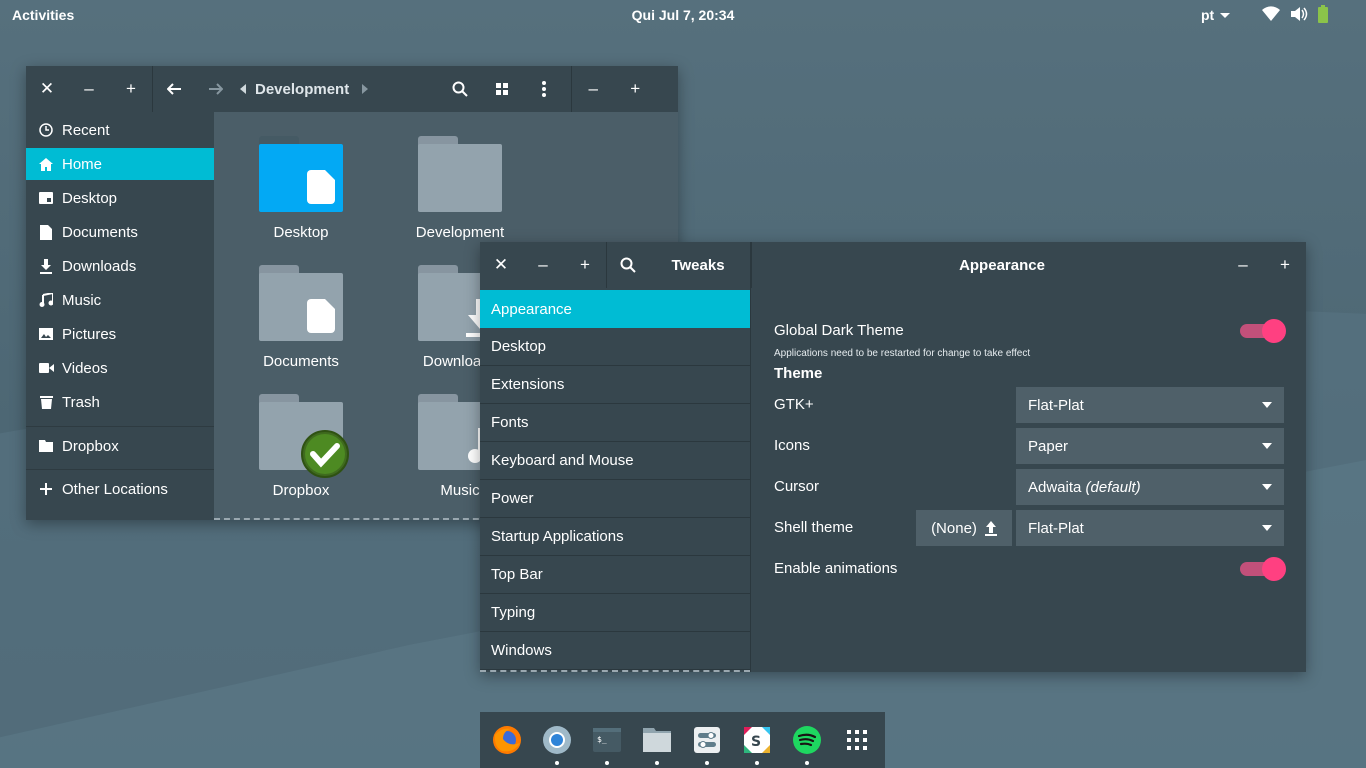 The width and height of the screenshot is (1366, 768). What do you see at coordinates (502, 89) in the screenshot?
I see `view-grid-button` at bounding box center [502, 89].